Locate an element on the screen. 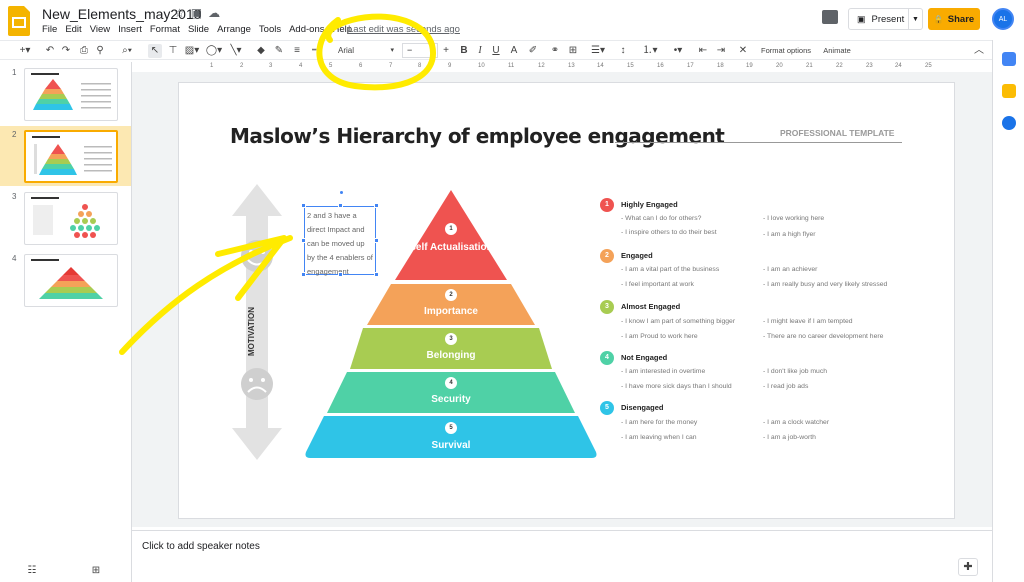 The height and width of the screenshot is (582, 1024). align-icon: ☰▾ is located at coordinates (598, 51).